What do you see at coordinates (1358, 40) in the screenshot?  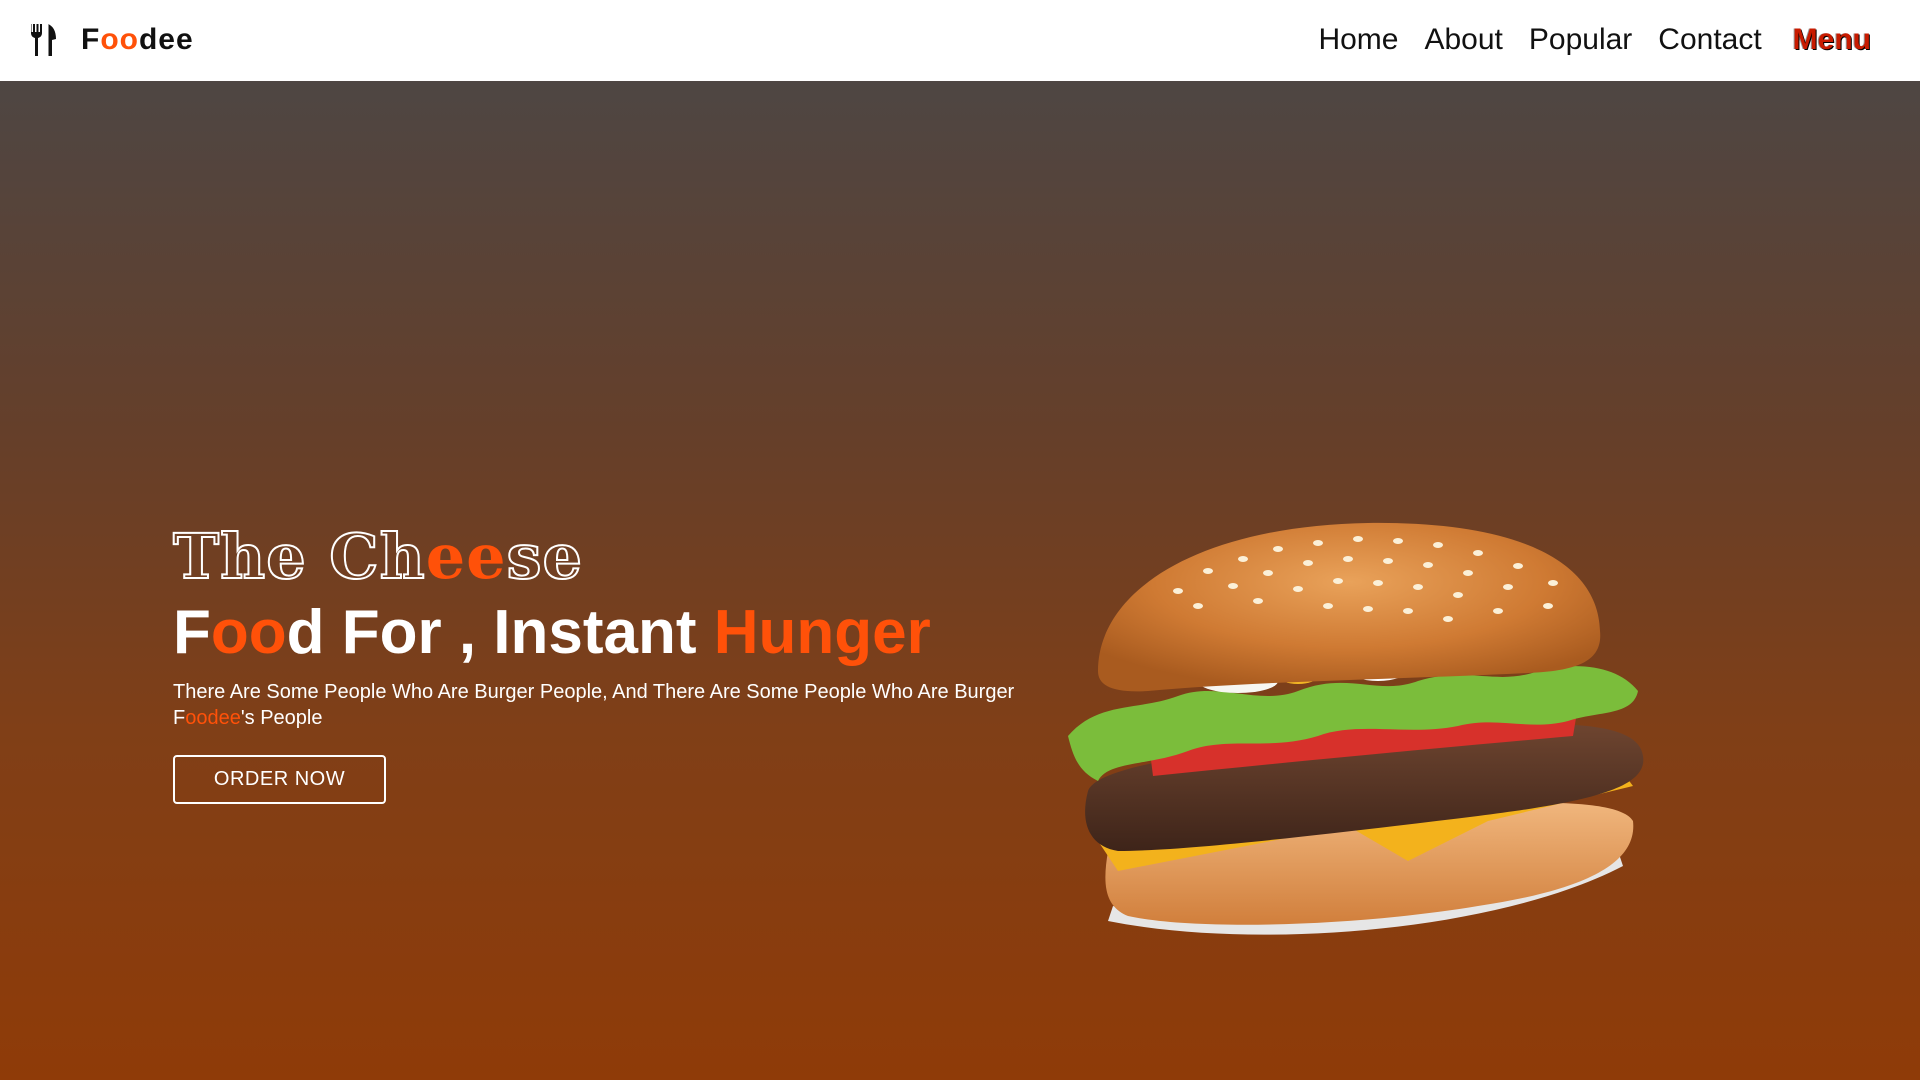 I see `nav-home-link: Home` at bounding box center [1358, 40].